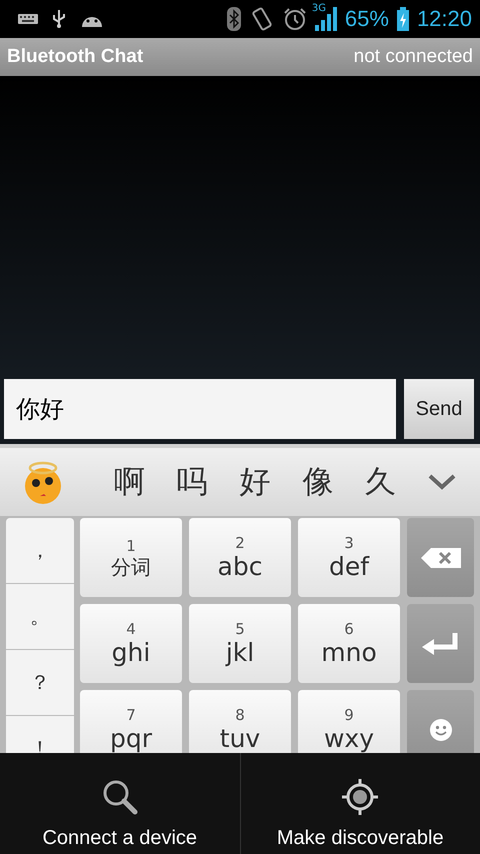 This screenshot has width=480, height=854. What do you see at coordinates (59, 19) in the screenshot?
I see `usb-icon` at bounding box center [59, 19].